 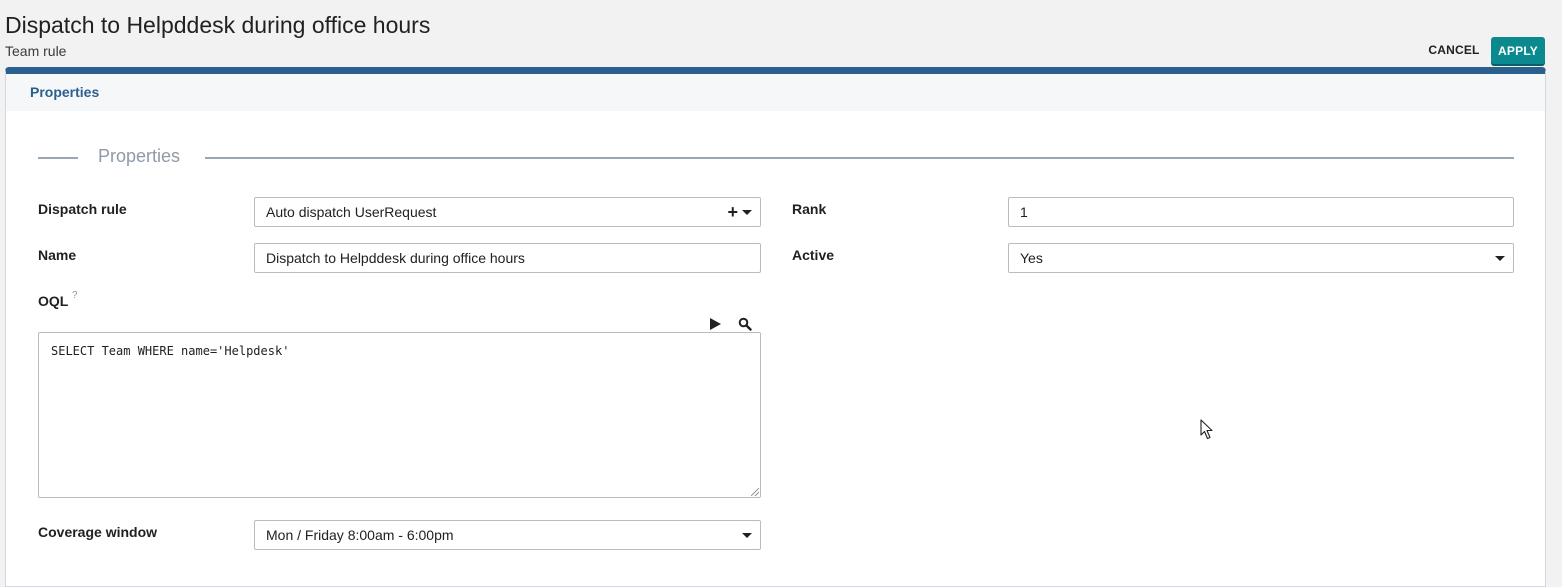 I want to click on oql-label: OQL, so click(x=53, y=301).